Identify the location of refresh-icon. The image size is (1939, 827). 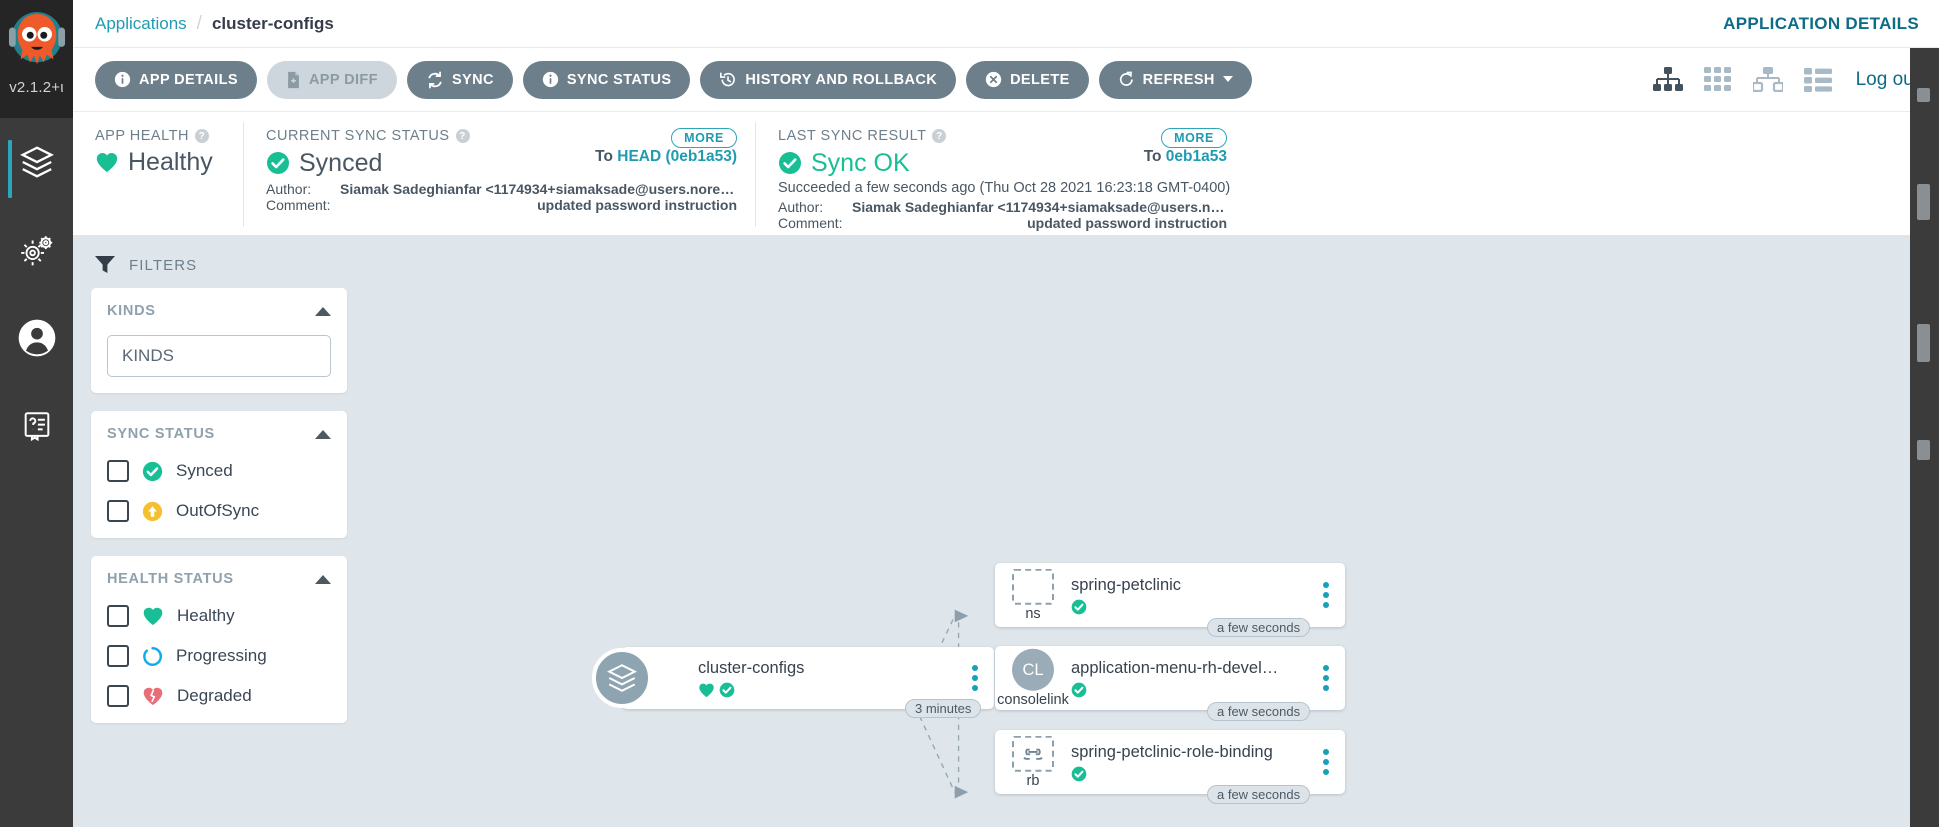
(1126, 78).